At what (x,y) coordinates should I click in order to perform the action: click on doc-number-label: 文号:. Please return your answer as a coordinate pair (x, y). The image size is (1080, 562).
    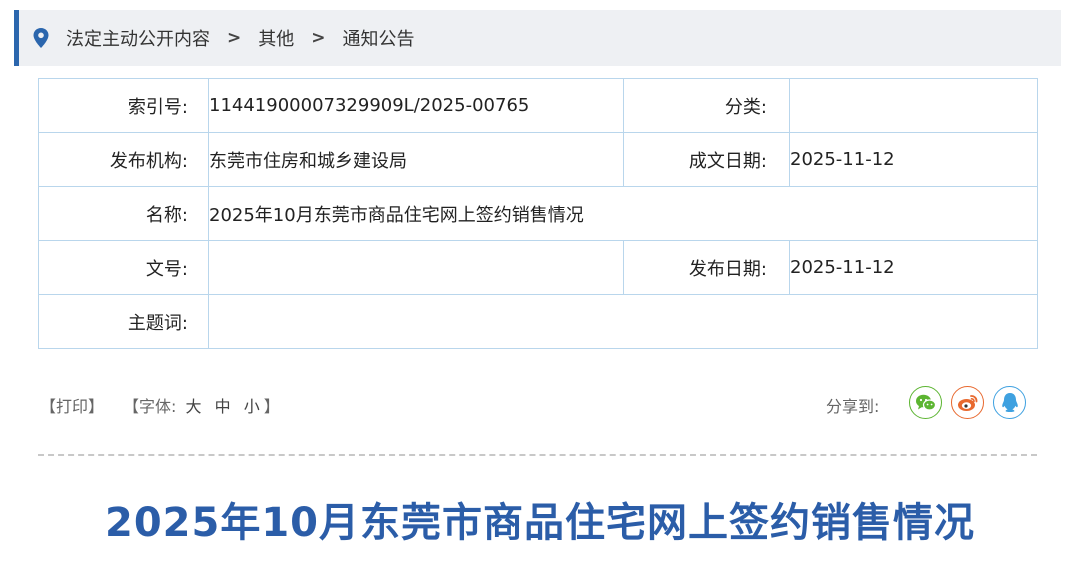
    Looking at the image, I should click on (123, 267).